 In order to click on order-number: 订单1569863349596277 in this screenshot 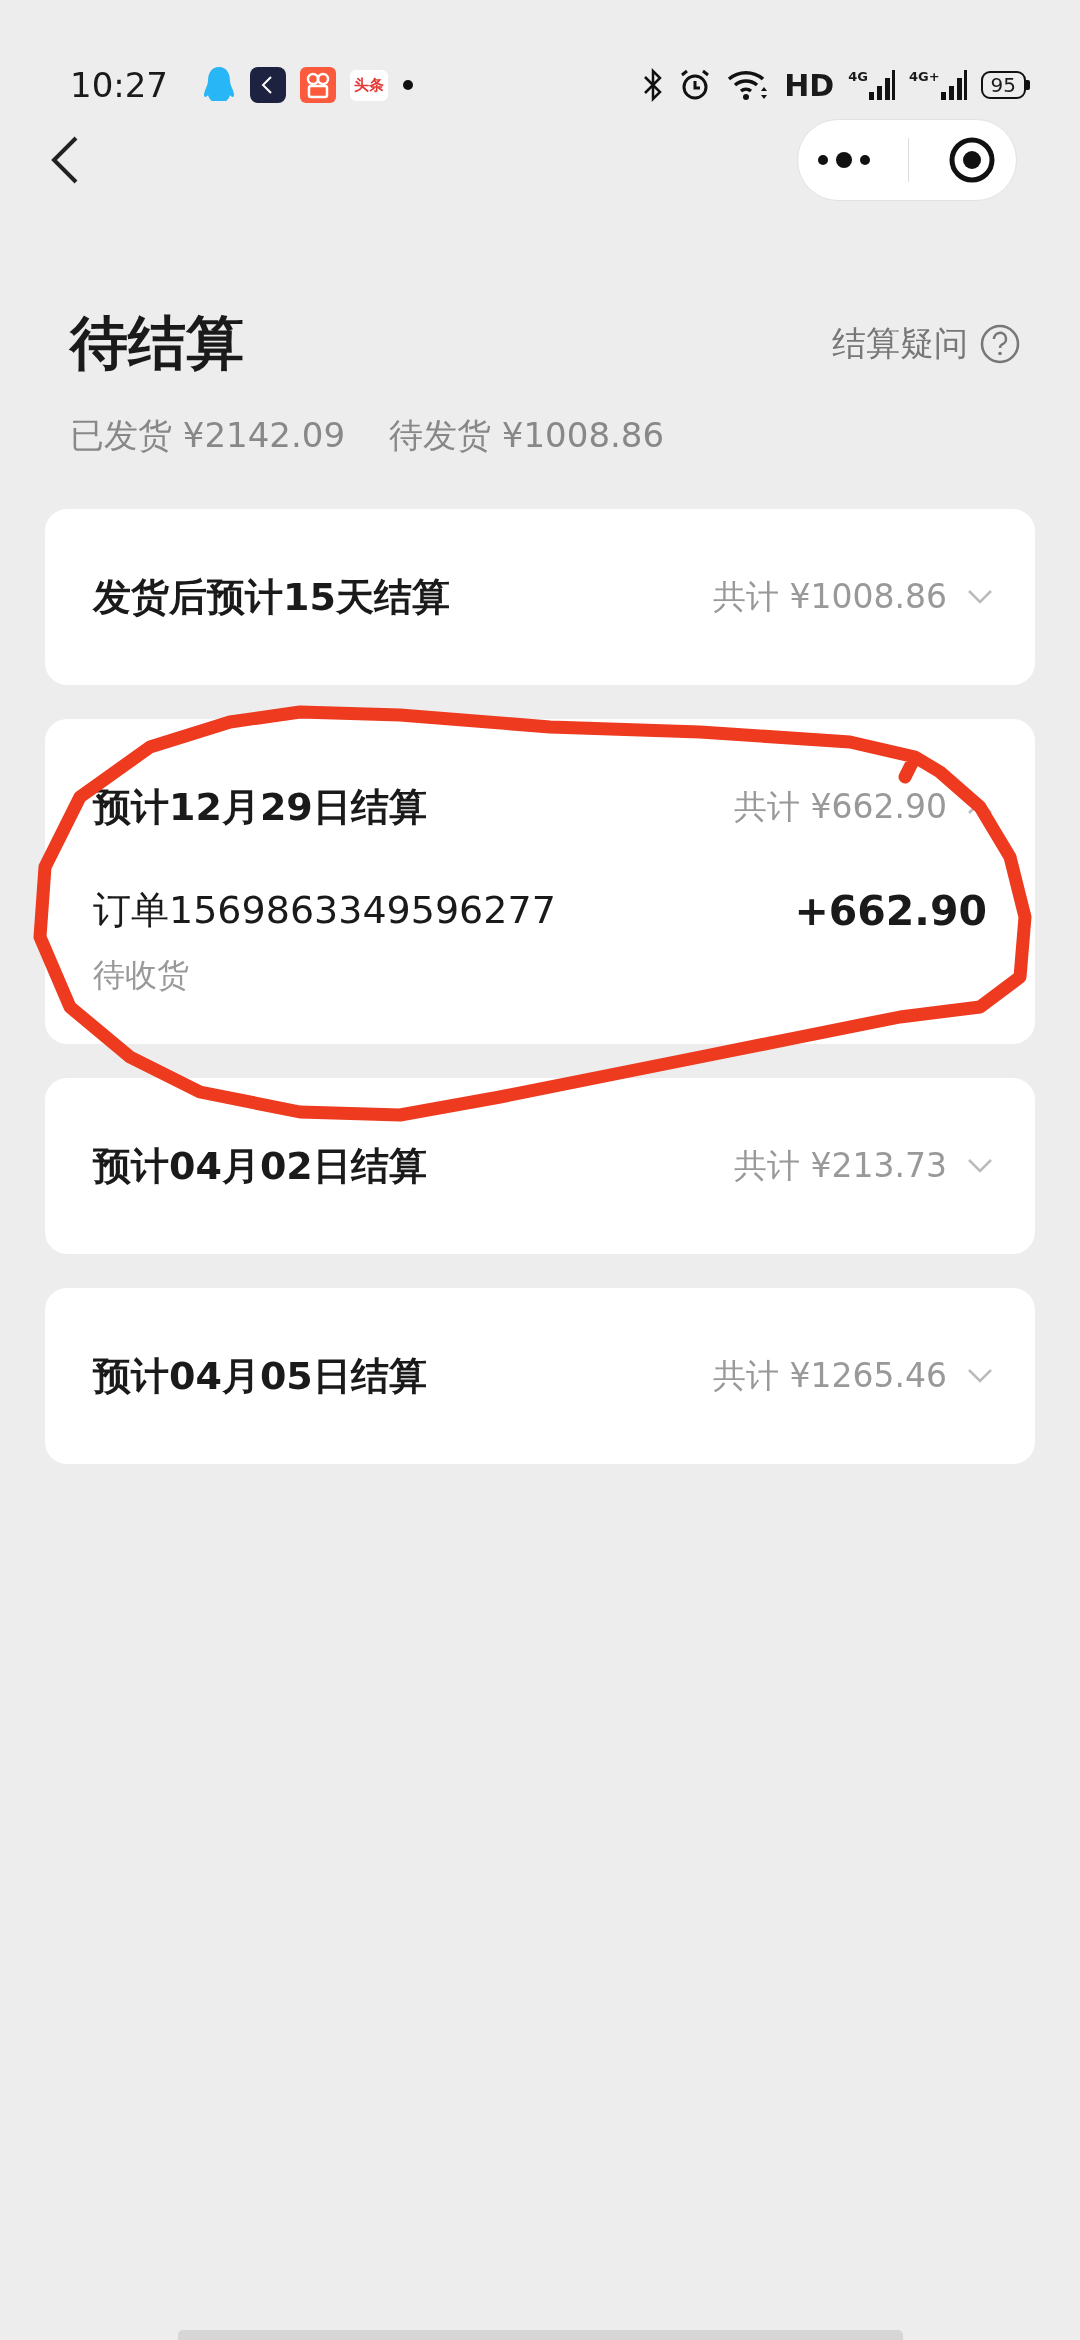, I will do `click(324, 910)`.